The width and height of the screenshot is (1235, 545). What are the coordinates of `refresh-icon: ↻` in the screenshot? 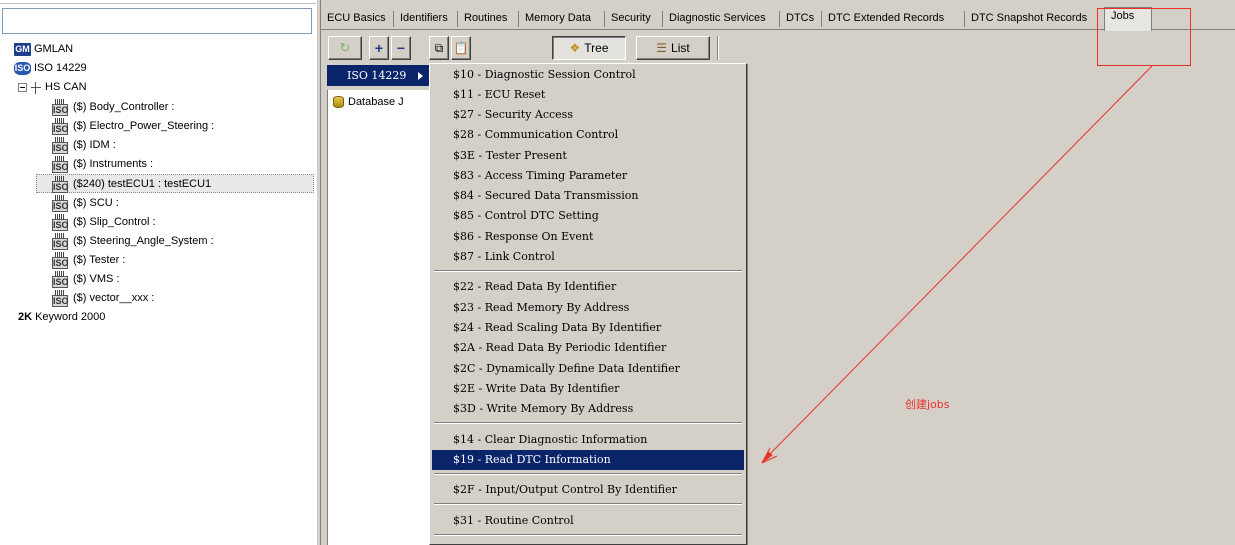 It's located at (345, 47).